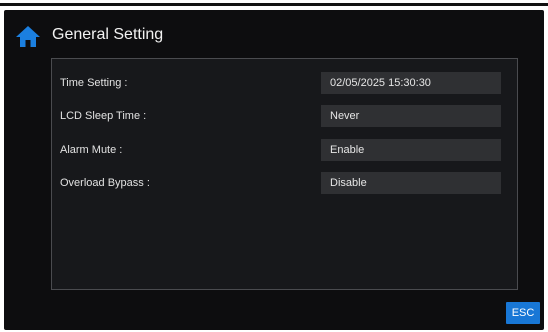 The height and width of the screenshot is (332, 548). Describe the element at coordinates (284, 150) in the screenshot. I see `setting-row-alarm-mute: Alarm Mute : Enable` at that location.